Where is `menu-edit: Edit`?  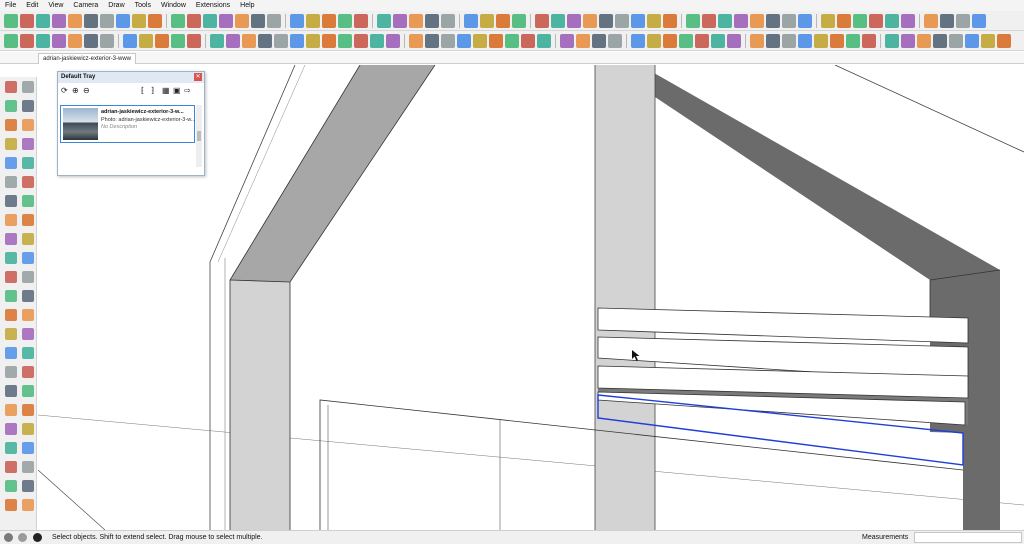 menu-edit: Edit is located at coordinates (32, 5).